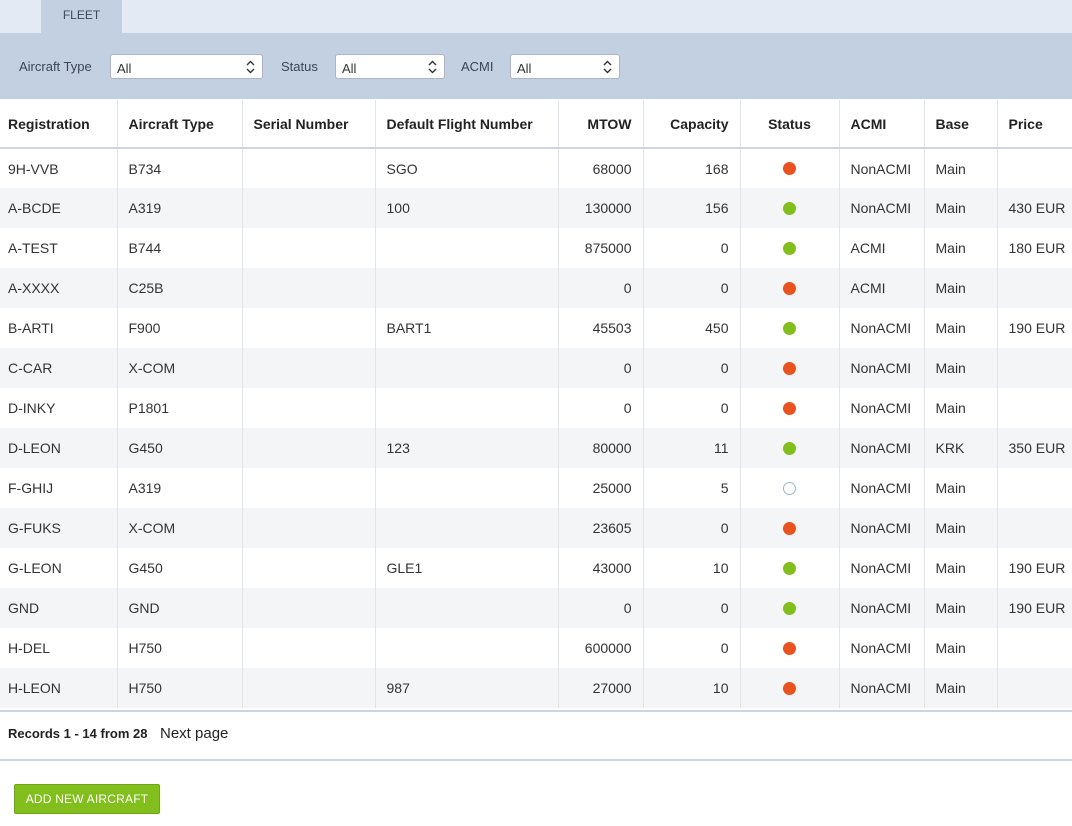 This screenshot has height=826, width=1072. I want to click on cell-capacity: 450, so click(692, 328).